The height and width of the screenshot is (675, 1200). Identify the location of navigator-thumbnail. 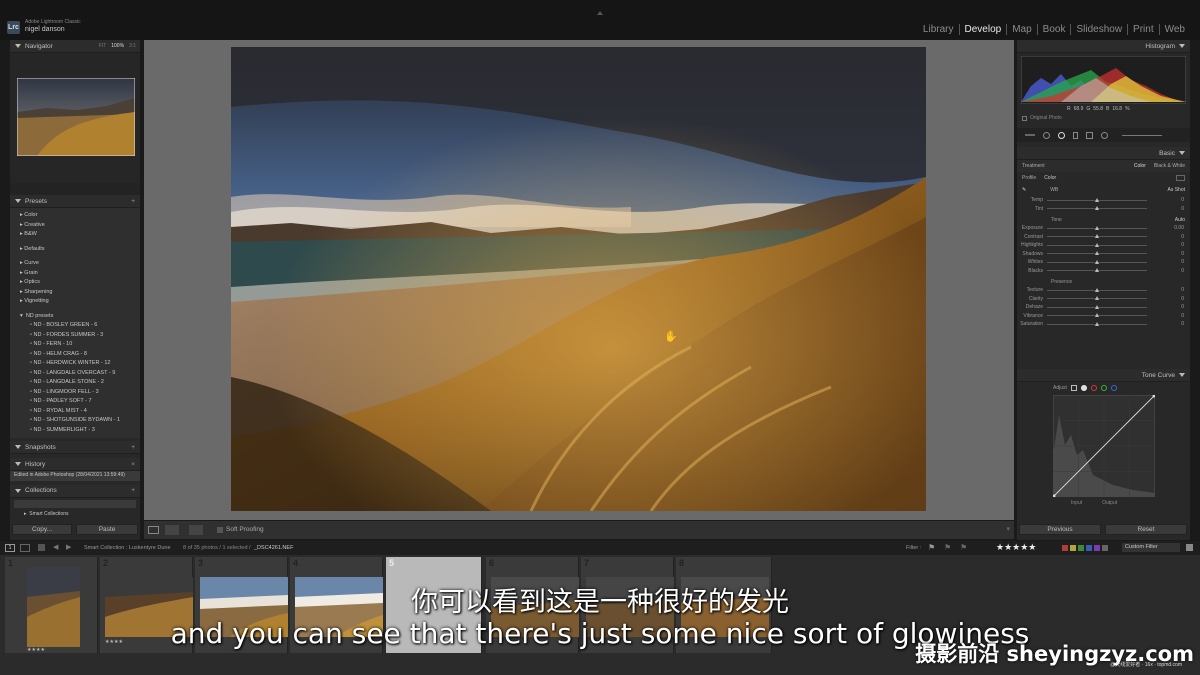
(76, 117).